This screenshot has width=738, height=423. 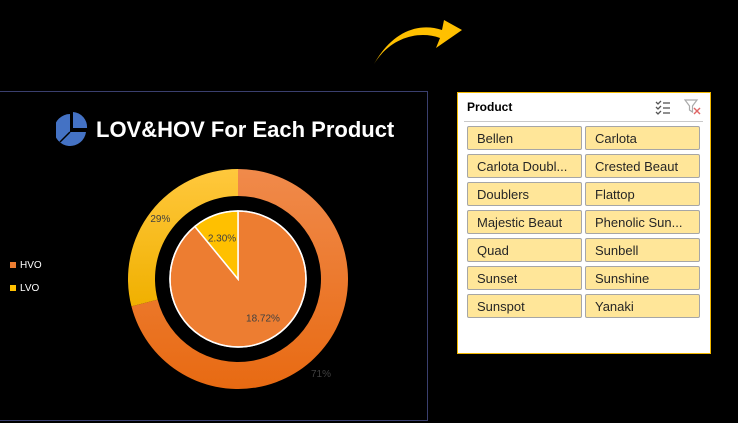 I want to click on data-label: 71%, so click(x=321, y=374).